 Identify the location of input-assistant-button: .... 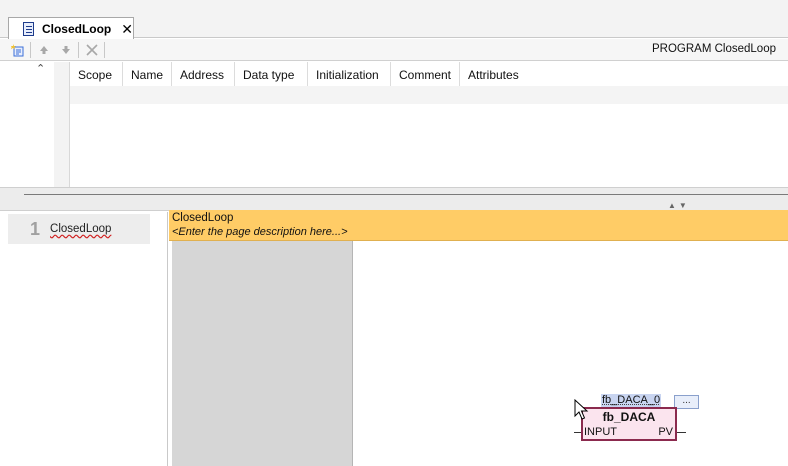
(686, 402).